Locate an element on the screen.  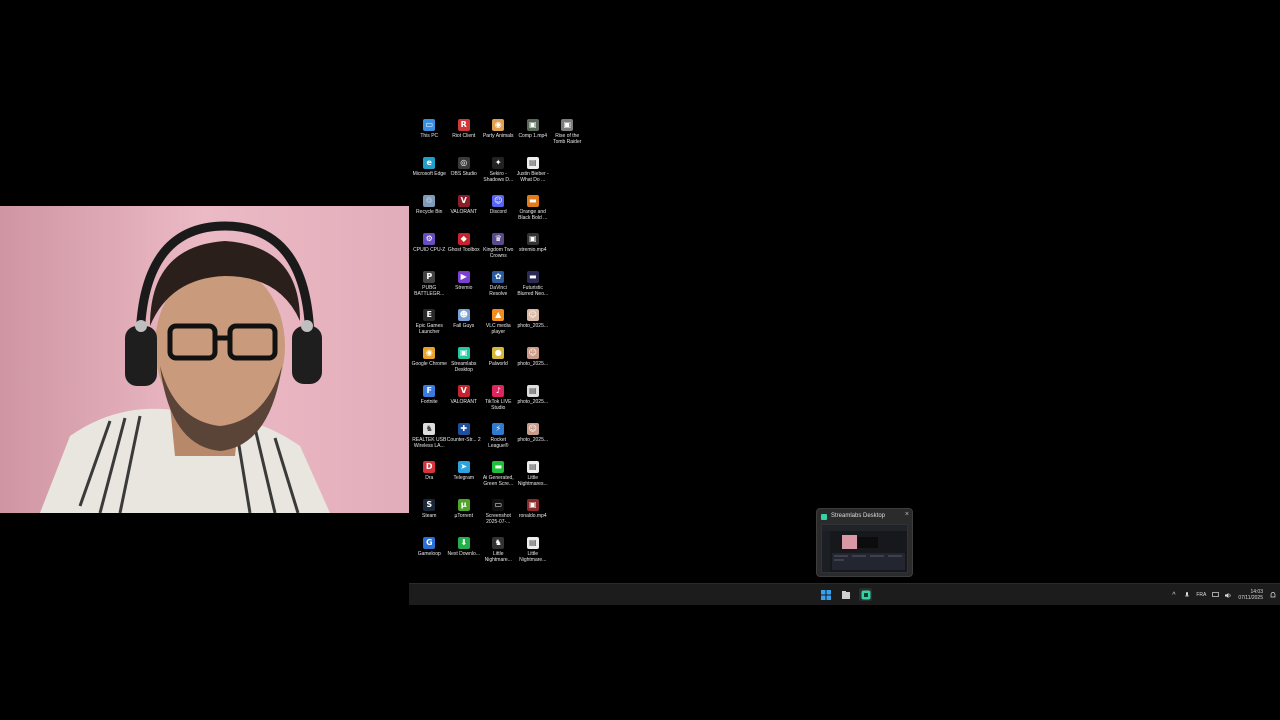
desktop-app-icon: µ is located at coordinates (463, 505).